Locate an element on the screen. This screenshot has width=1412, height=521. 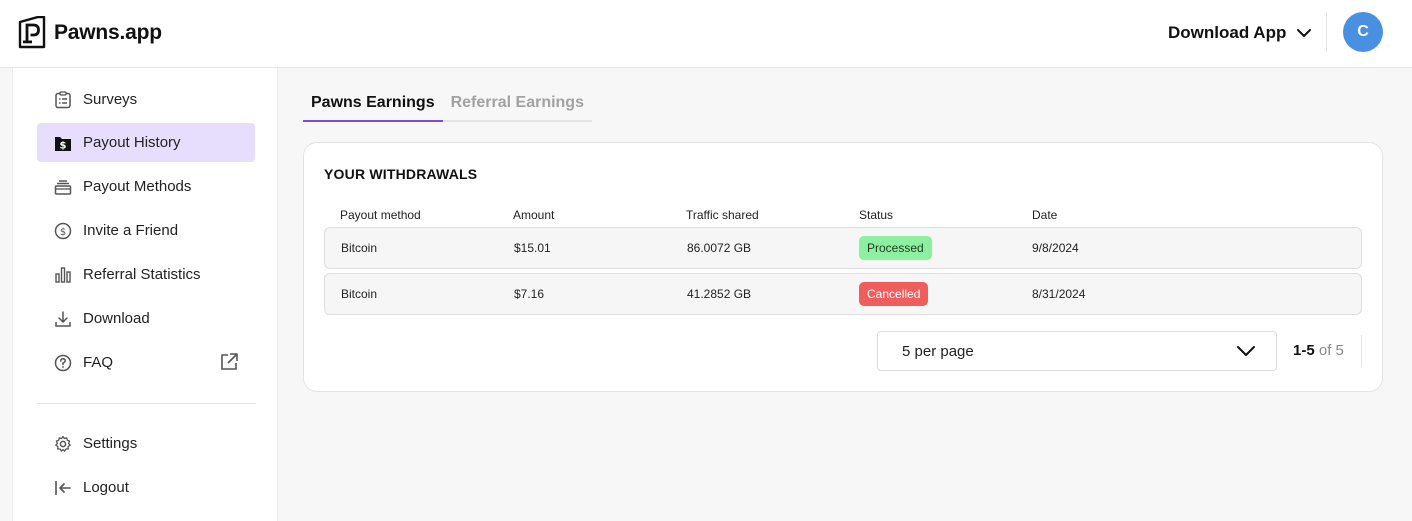
tab-referral-earnings: Referral Earnings is located at coordinates (517, 105).